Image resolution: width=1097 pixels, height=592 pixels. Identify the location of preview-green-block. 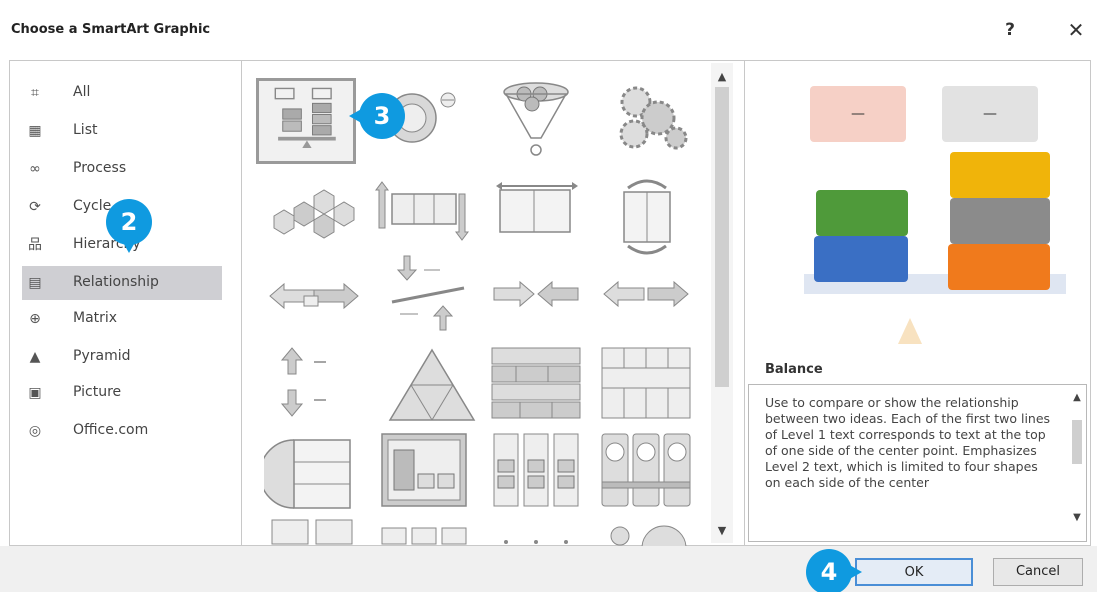
(862, 213).